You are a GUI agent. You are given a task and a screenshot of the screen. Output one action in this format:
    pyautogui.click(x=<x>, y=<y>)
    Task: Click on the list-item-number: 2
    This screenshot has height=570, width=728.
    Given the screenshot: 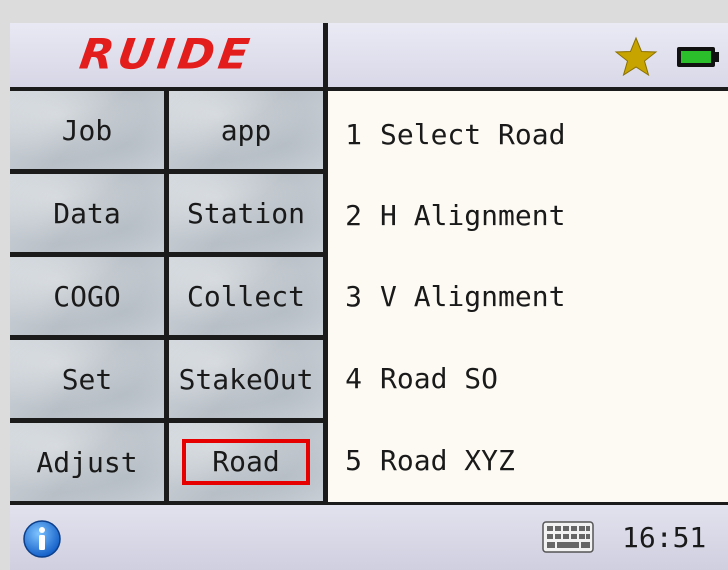 What is the action you would take?
    pyautogui.click(x=353, y=215)
    